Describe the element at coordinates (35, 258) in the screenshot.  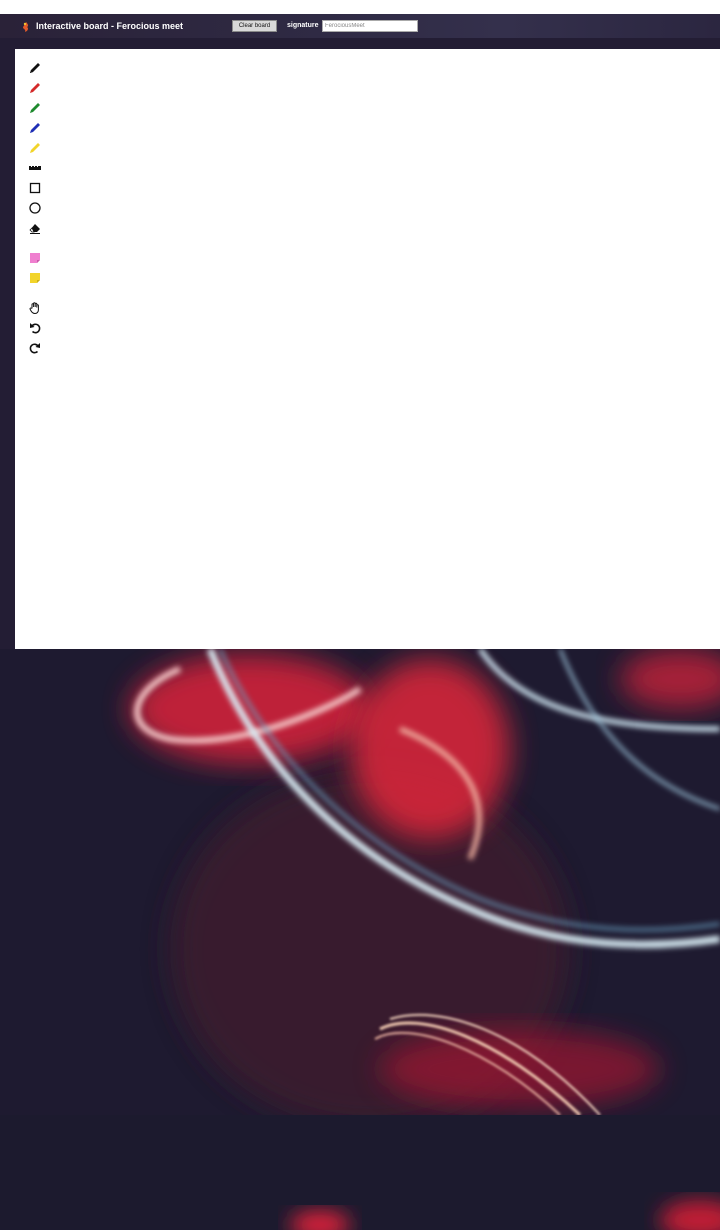
I see `sticky-note-pink-icon` at that location.